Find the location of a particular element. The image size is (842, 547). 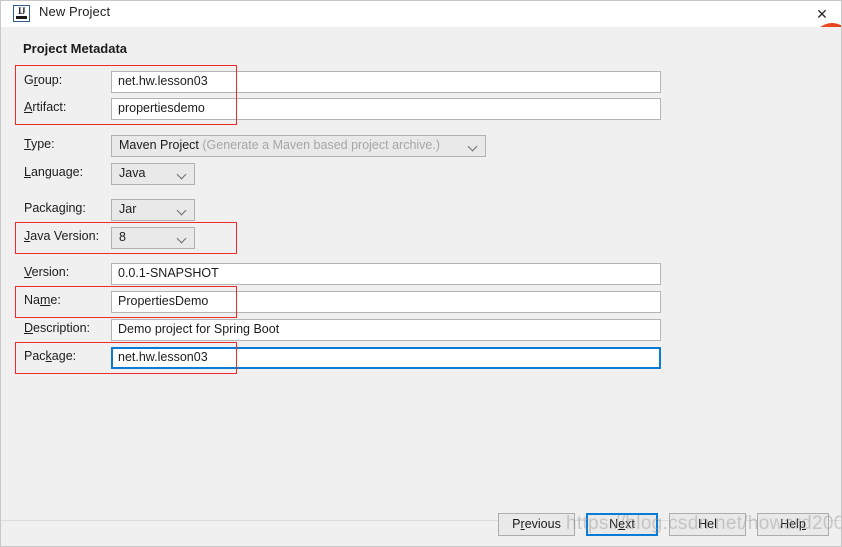

previous-button: Previous is located at coordinates (536, 524).